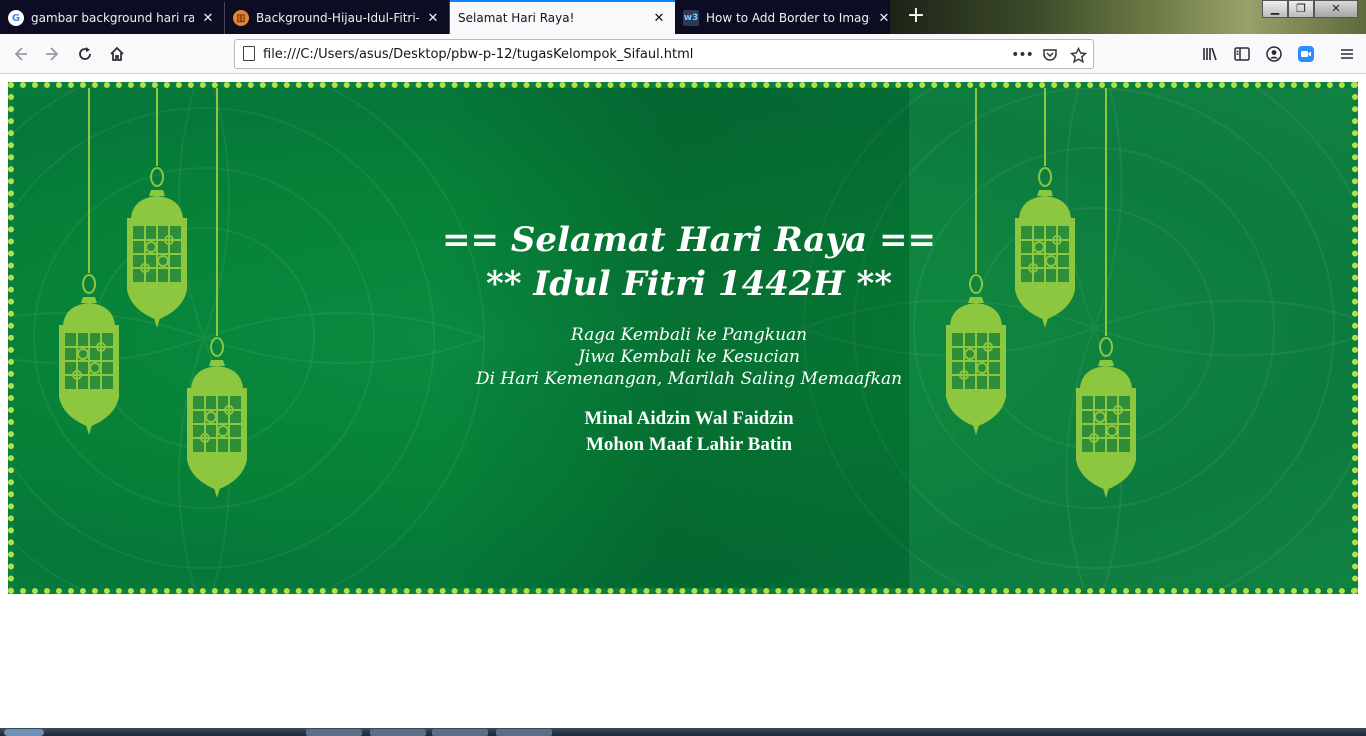 The height and width of the screenshot is (736, 1366). Describe the element at coordinates (85, 54) in the screenshot. I see `reload-icon` at that location.